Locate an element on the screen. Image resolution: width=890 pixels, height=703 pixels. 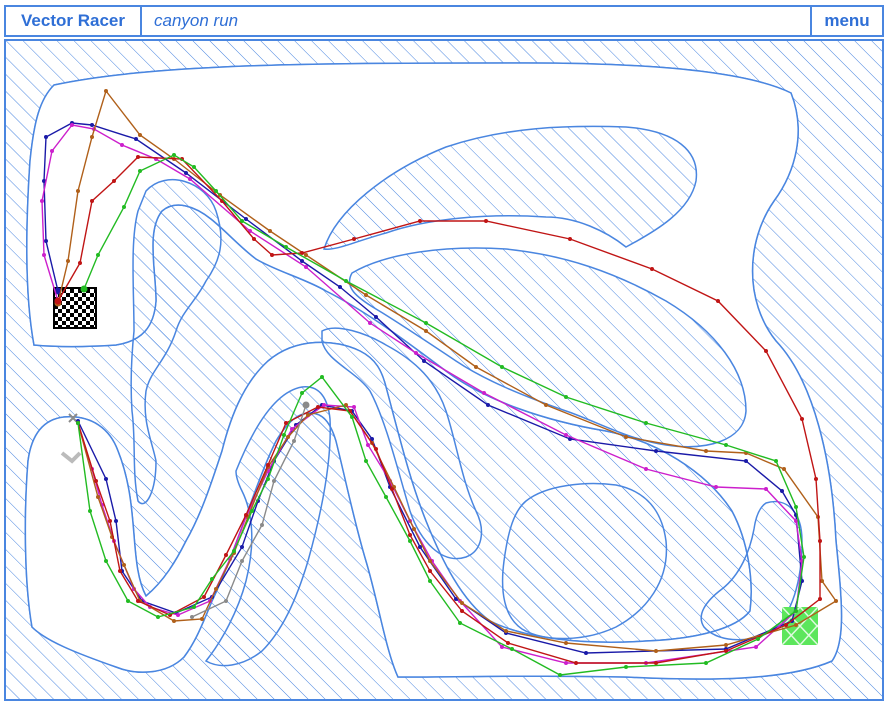
menu-button: menu is located at coordinates (847, 21).